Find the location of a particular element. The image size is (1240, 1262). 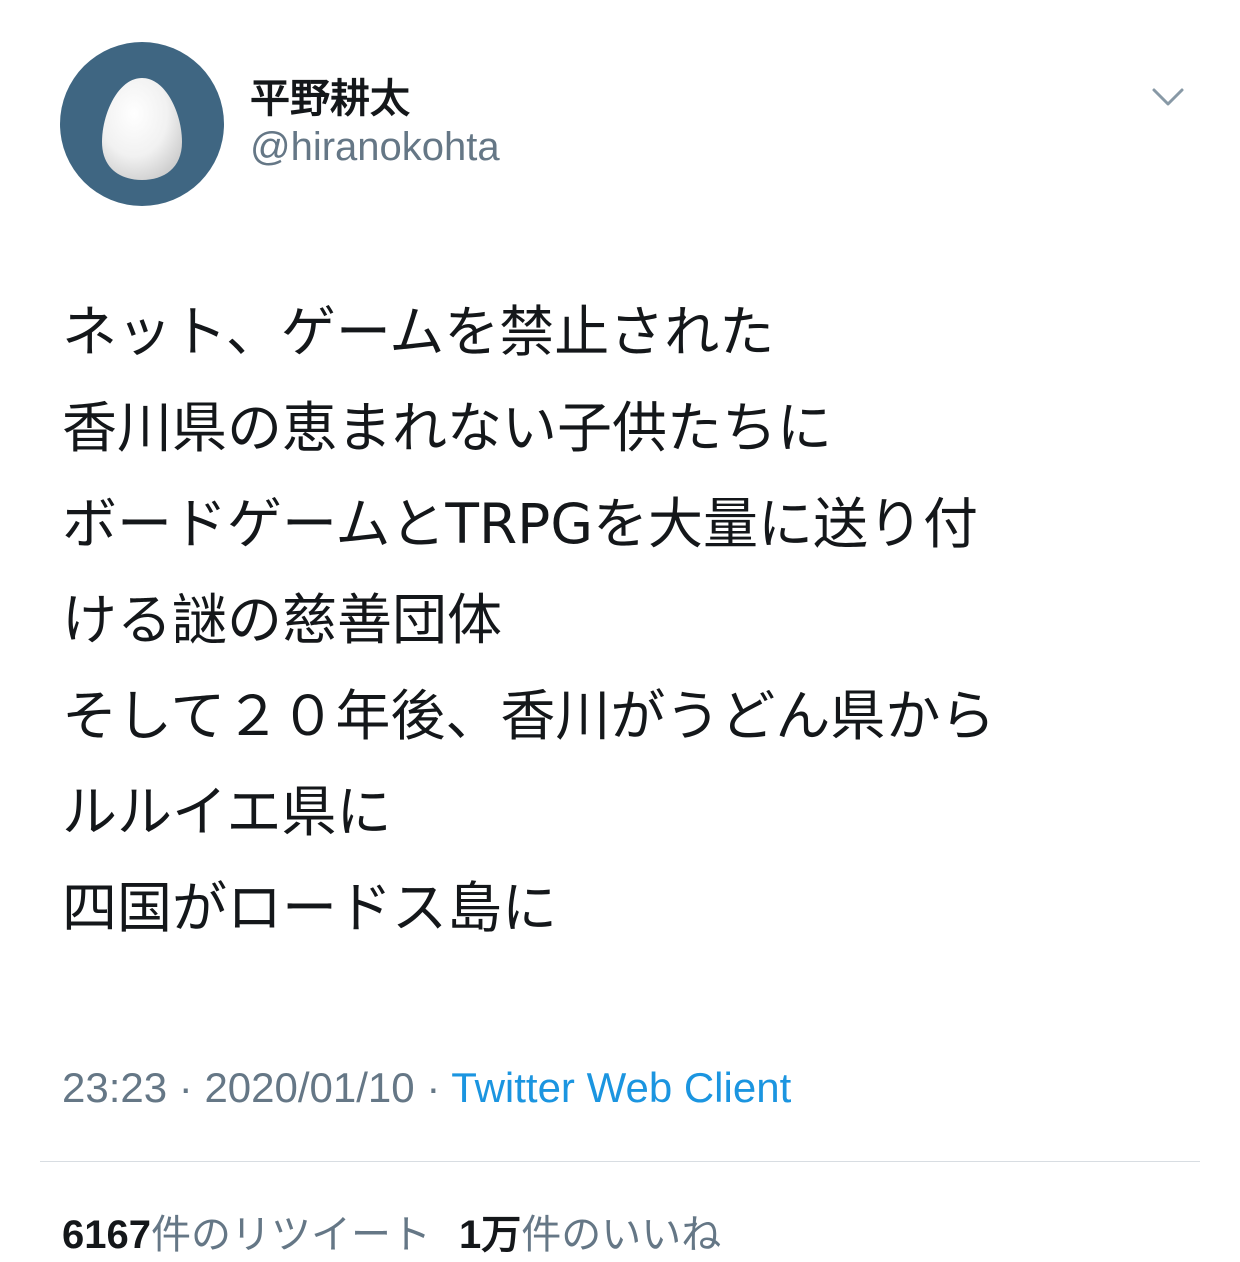

likes-stat: 1万件のいいね is located at coordinates (590, 1235).